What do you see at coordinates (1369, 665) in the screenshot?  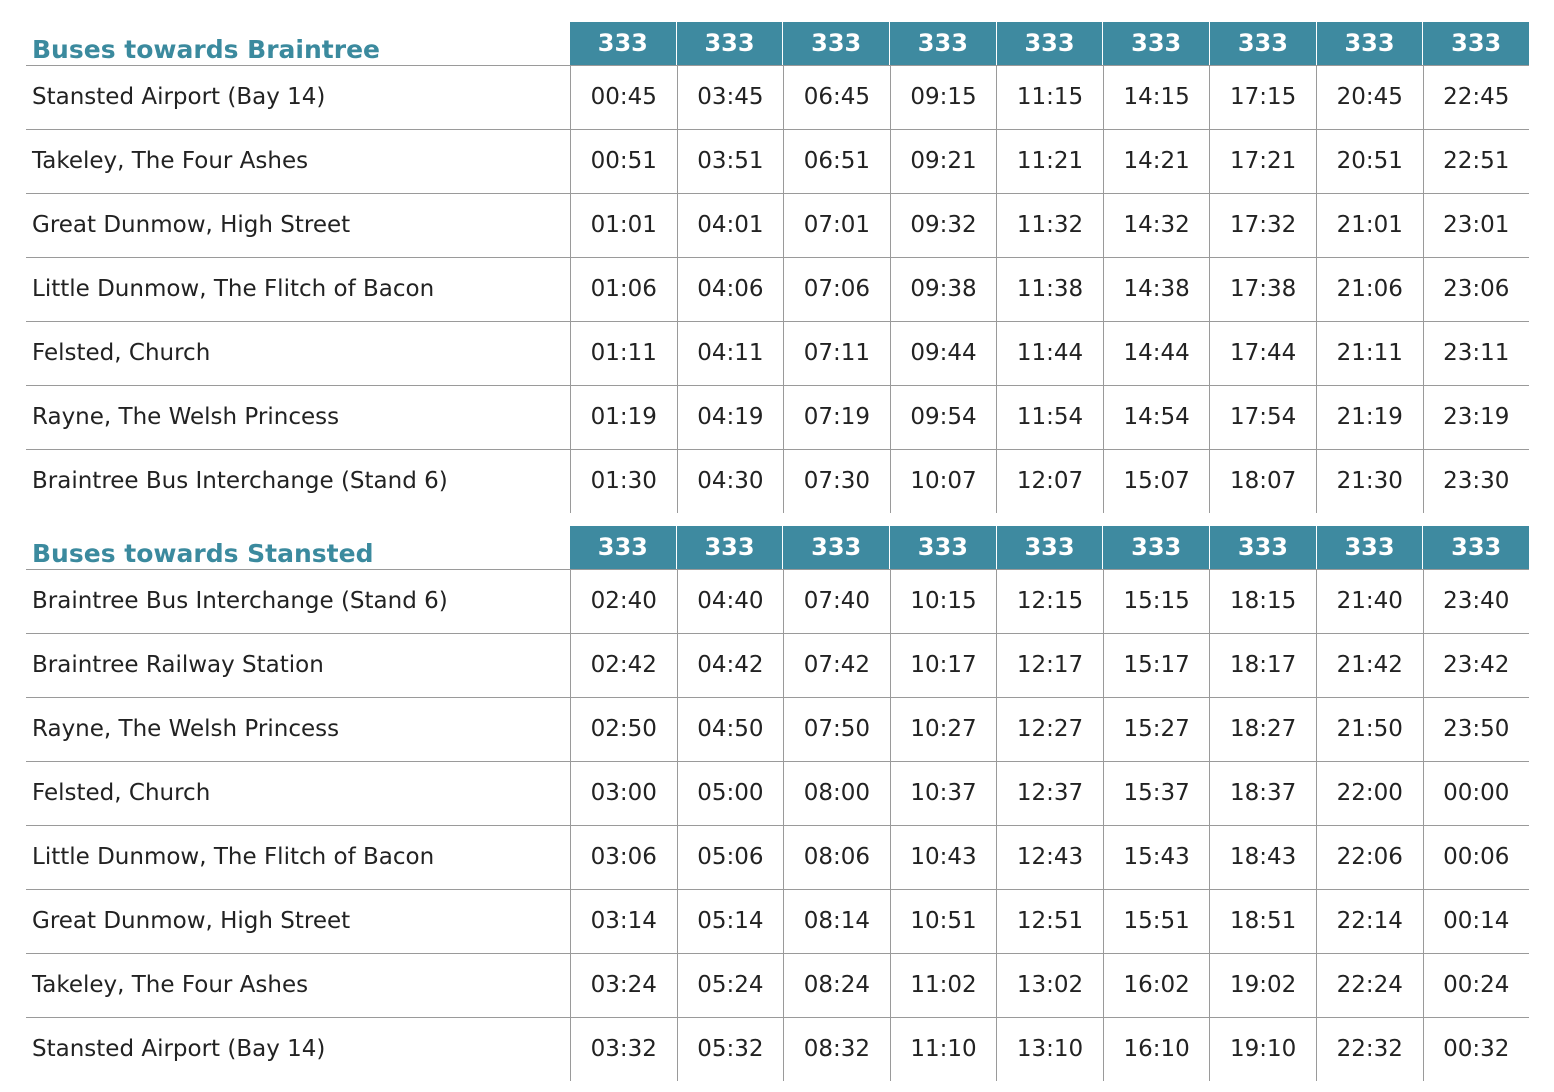 I see `departure-time: 21:42` at bounding box center [1369, 665].